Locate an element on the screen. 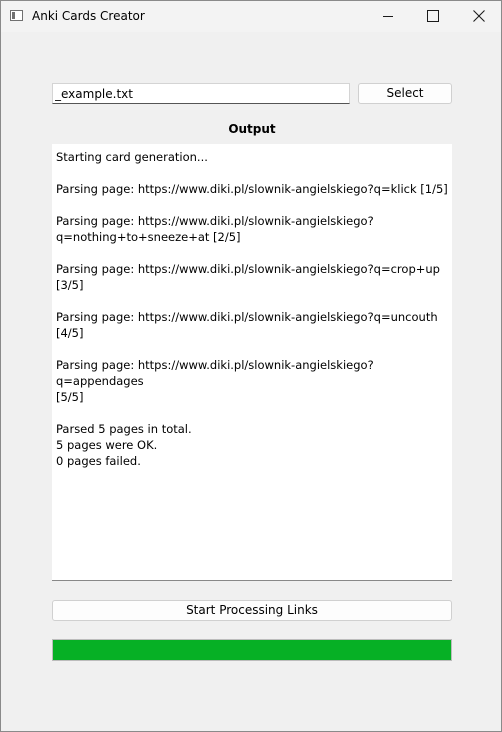 The image size is (502, 732). maximize-button is located at coordinates (432, 16).